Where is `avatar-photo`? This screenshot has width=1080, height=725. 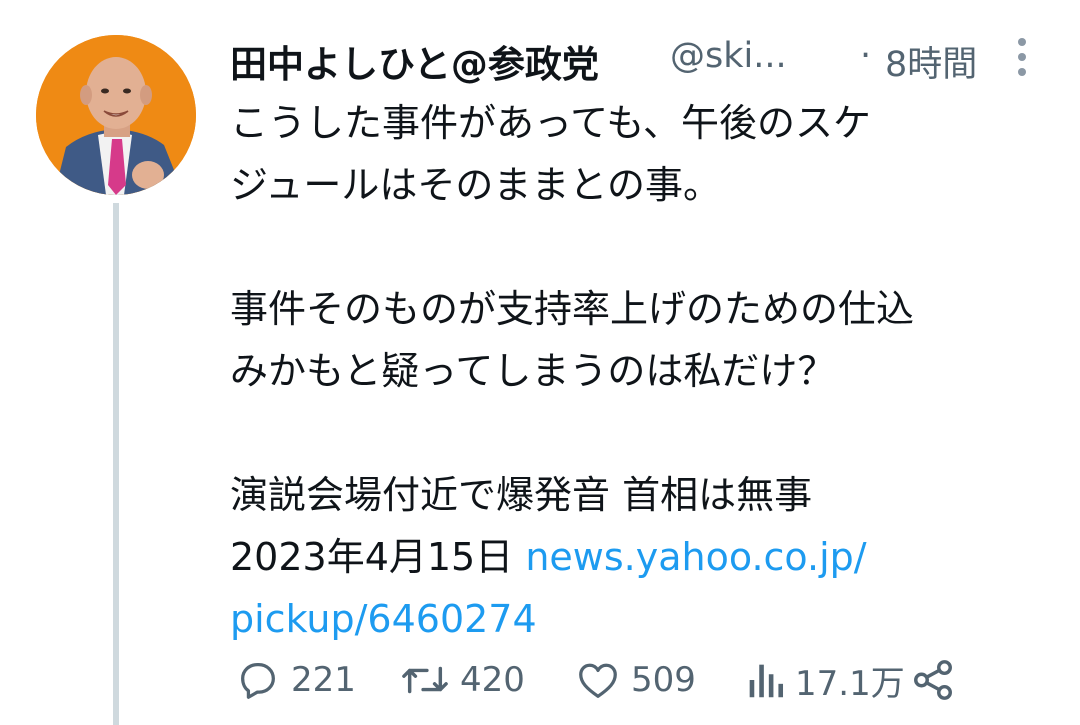
avatar-photo is located at coordinates (116, 115).